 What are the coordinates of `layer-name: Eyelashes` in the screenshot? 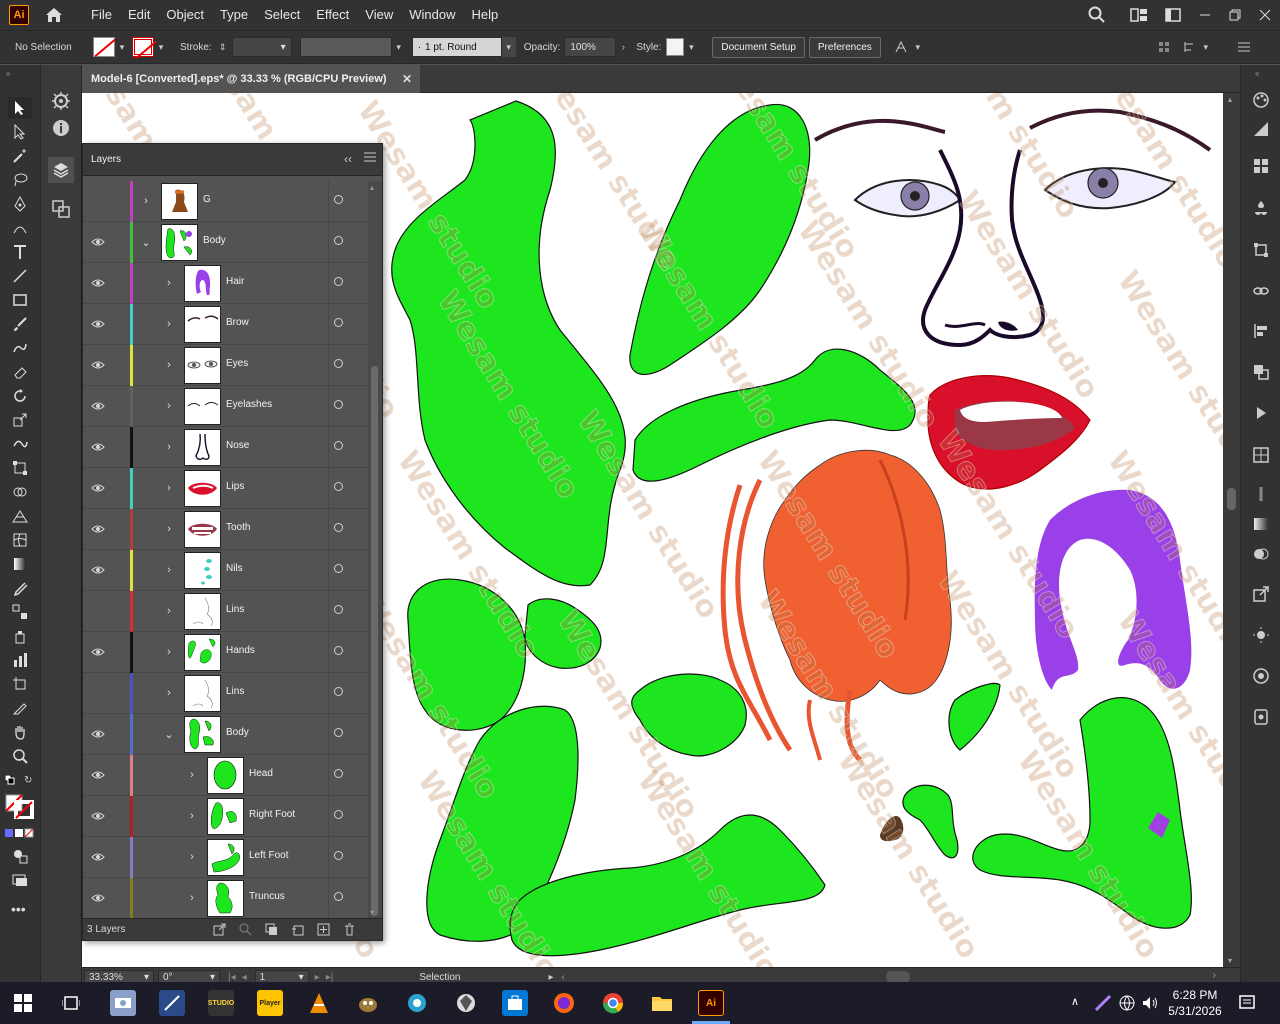 It's located at (249, 404).